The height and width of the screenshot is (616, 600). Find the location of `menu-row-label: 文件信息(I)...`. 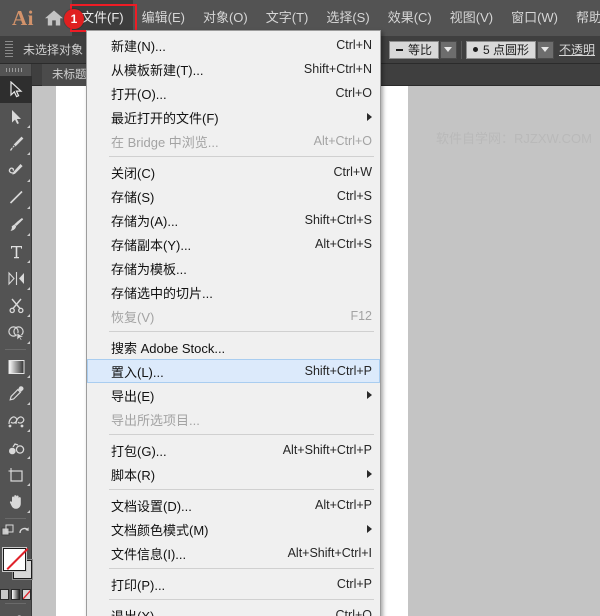

menu-row-label: 文件信息(I)... is located at coordinates (149, 554).